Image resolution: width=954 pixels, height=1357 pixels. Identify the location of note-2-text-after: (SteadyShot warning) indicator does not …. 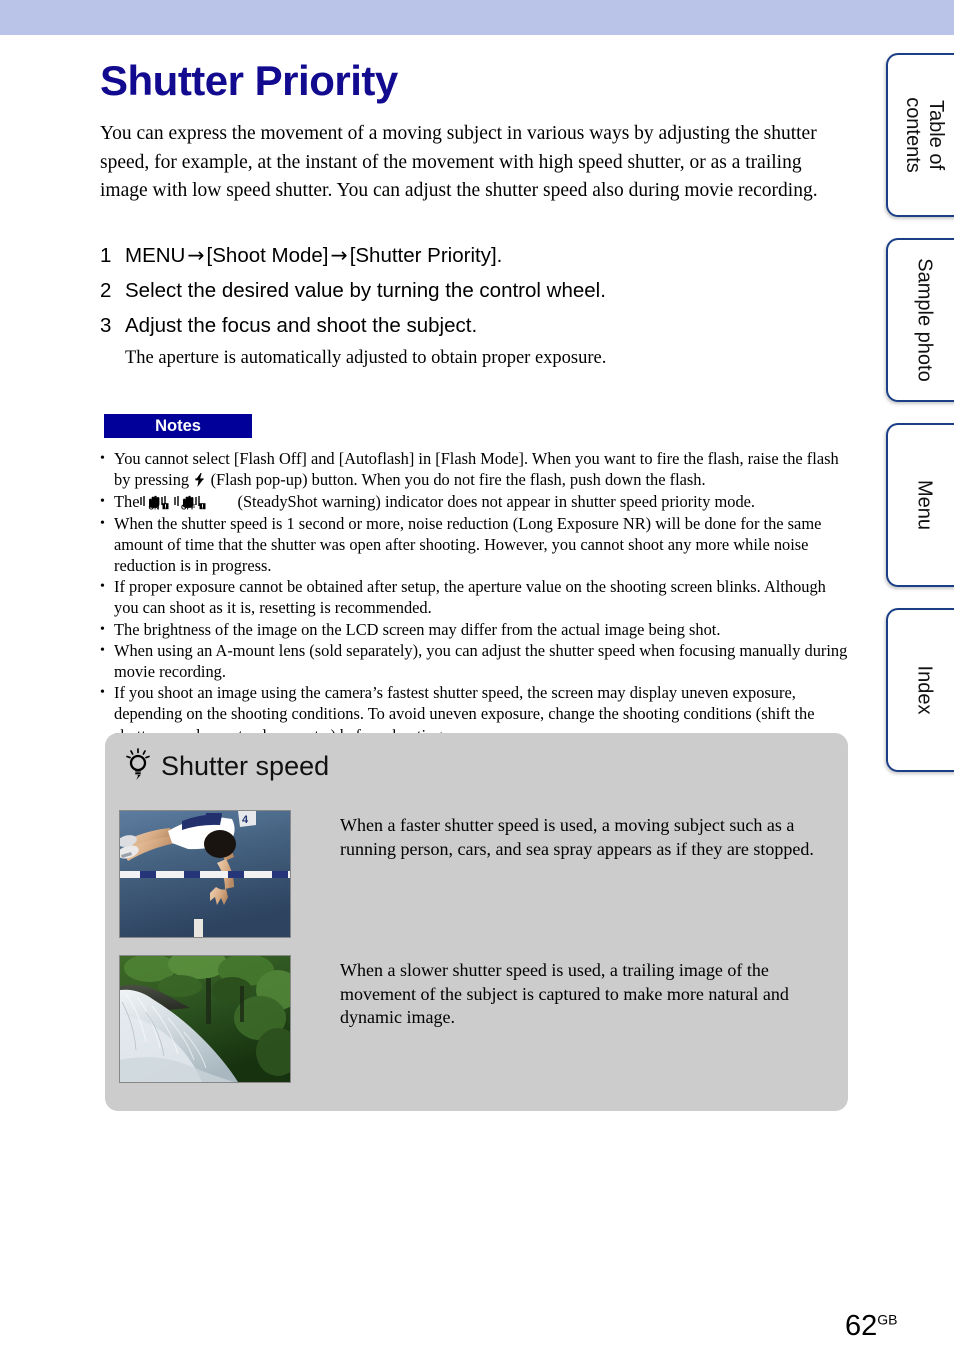
(496, 502).